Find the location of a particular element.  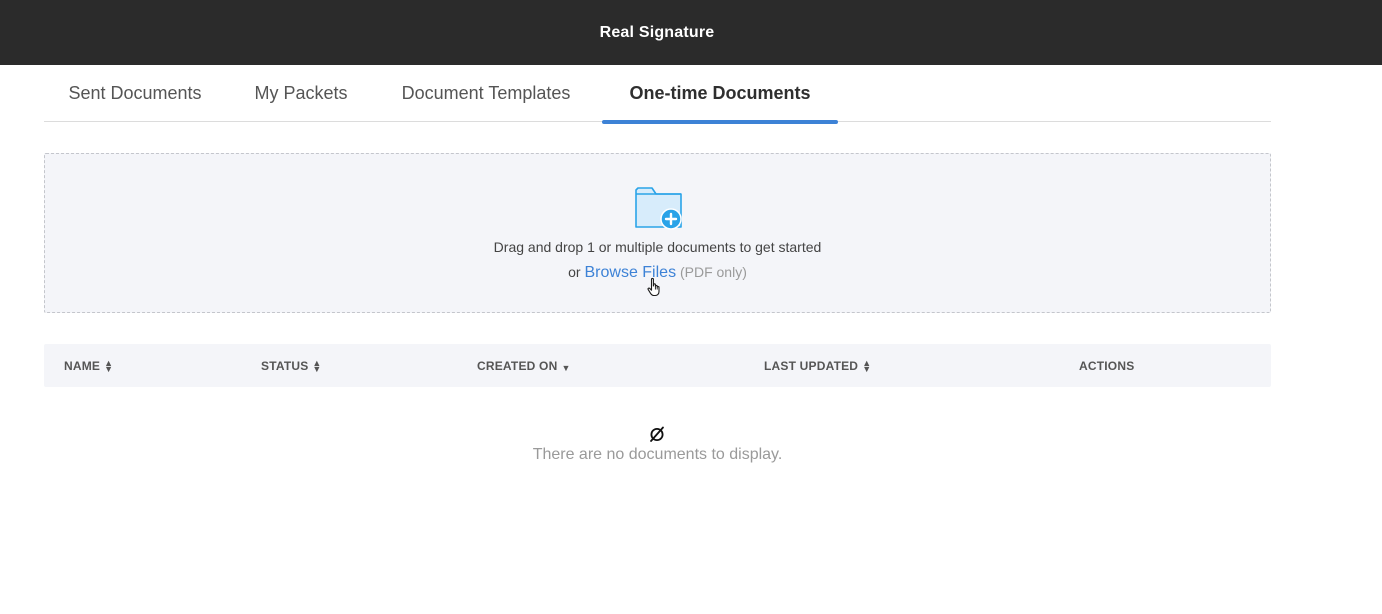

sort-desc-icon: ▼ is located at coordinates (566, 367).